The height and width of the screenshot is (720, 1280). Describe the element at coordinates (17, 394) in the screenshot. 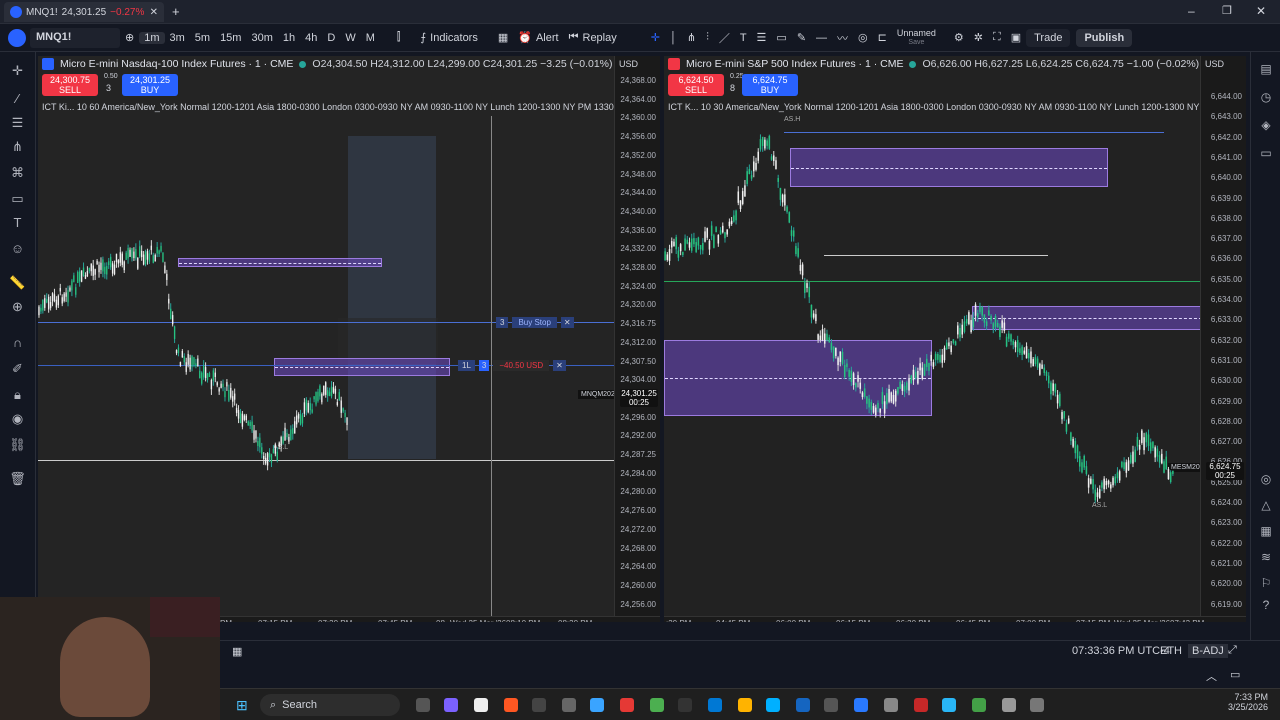

I see `lock-icon: 🔒︎` at that location.